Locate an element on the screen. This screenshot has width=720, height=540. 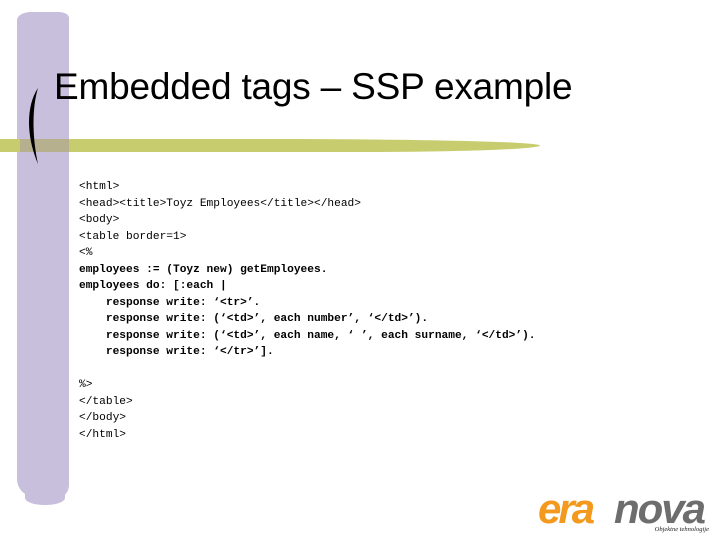
code-line: <html> is located at coordinates (99, 187).